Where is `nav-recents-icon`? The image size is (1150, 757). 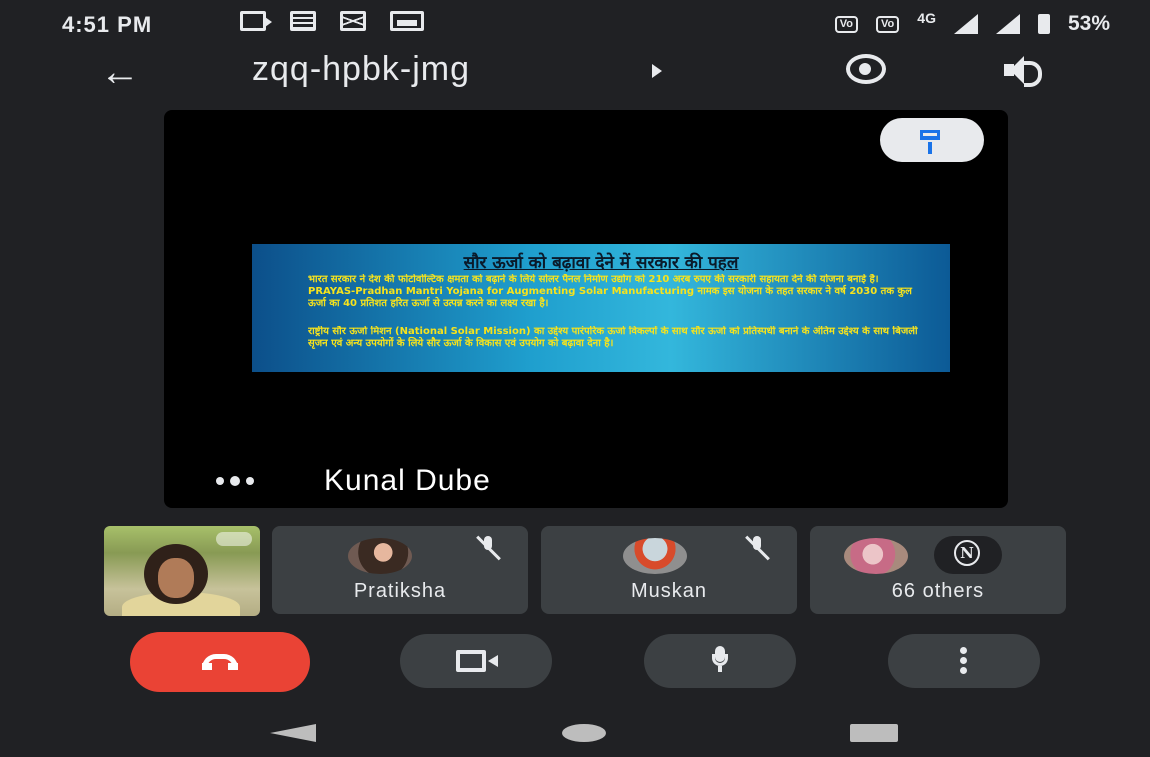
nav-recents-icon is located at coordinates (874, 733).